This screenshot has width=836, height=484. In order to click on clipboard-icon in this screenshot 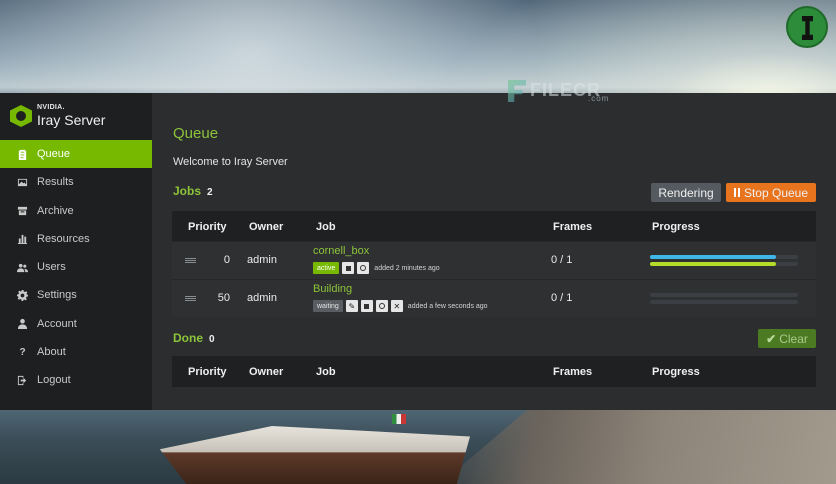, I will do `click(22, 154)`.